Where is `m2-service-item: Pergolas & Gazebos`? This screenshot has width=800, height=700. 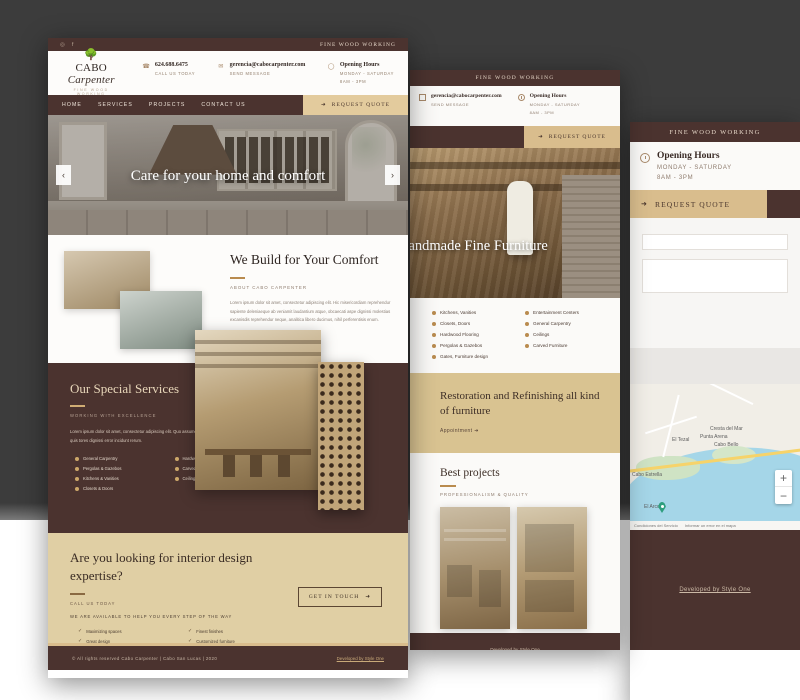
m2-service-item: Pergolas & Gazebos is located at coordinates (473, 345).